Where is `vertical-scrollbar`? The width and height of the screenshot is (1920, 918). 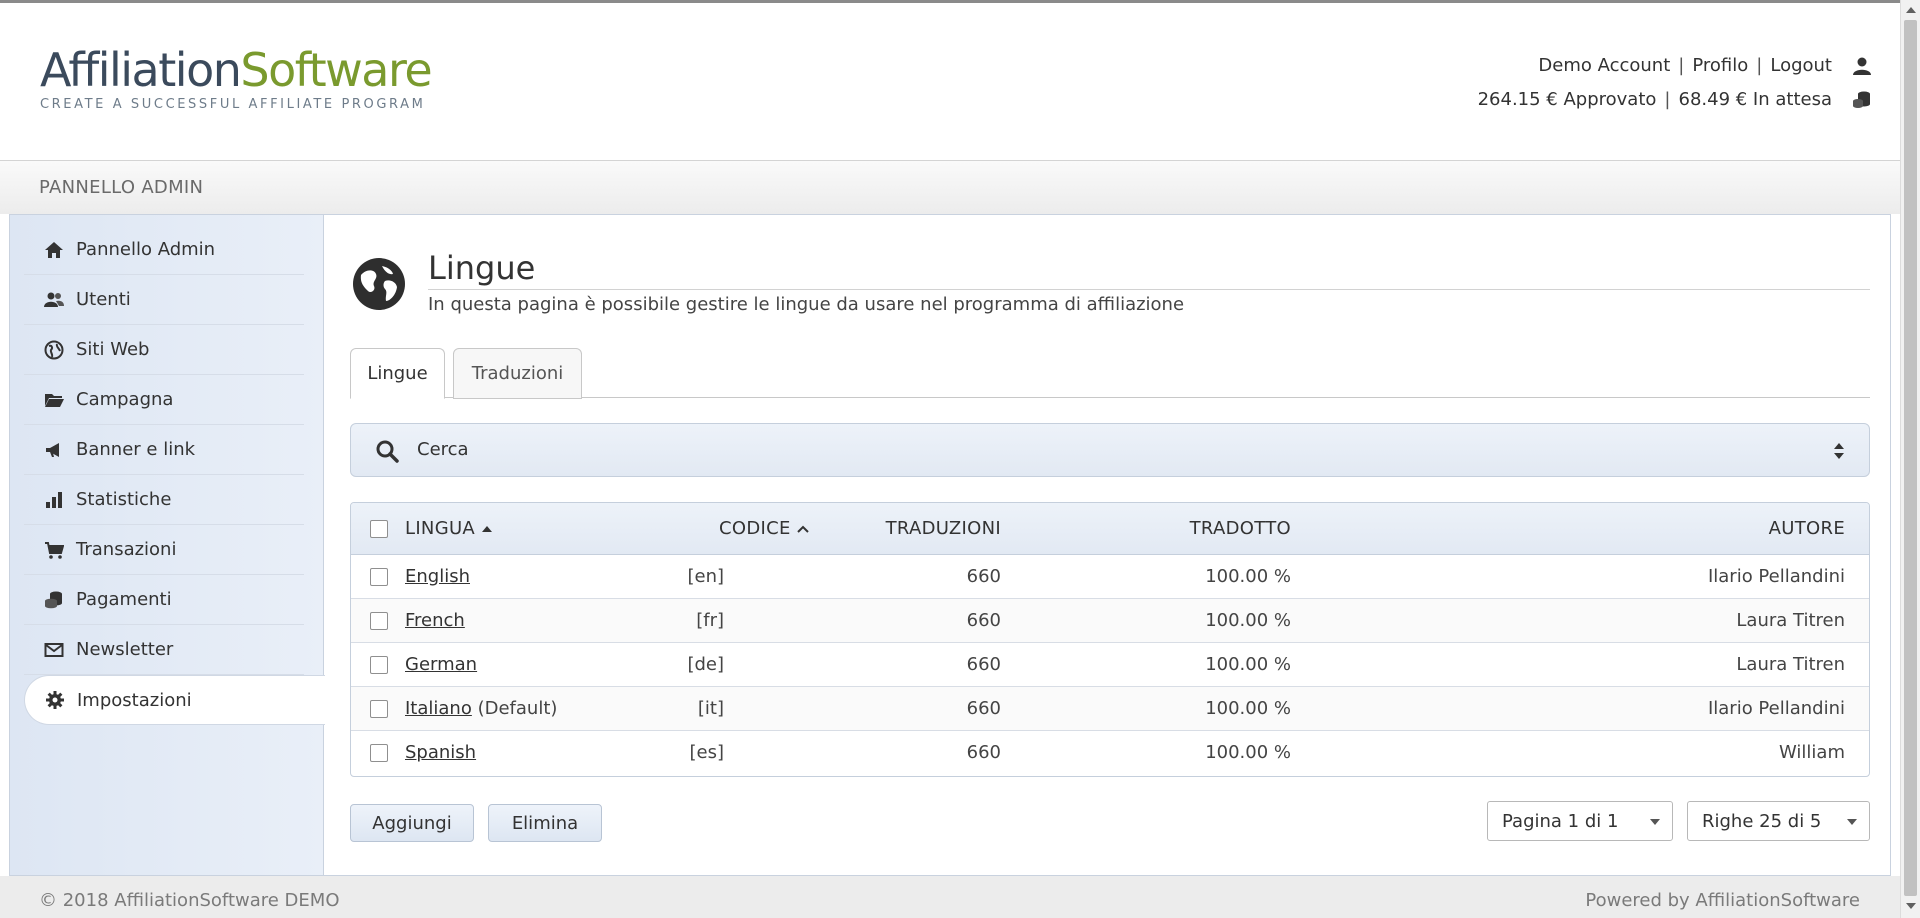
vertical-scrollbar is located at coordinates (1910, 459).